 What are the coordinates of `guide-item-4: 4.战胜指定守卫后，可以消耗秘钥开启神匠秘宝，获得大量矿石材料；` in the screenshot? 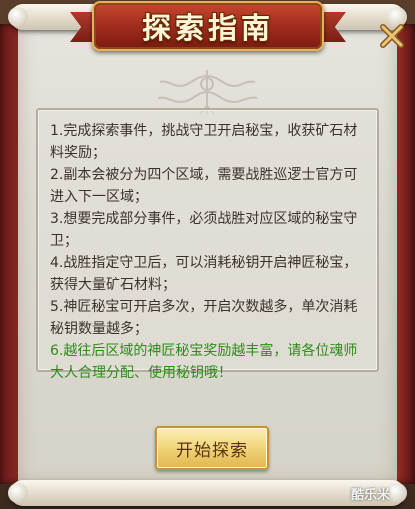 It's located at (204, 274).